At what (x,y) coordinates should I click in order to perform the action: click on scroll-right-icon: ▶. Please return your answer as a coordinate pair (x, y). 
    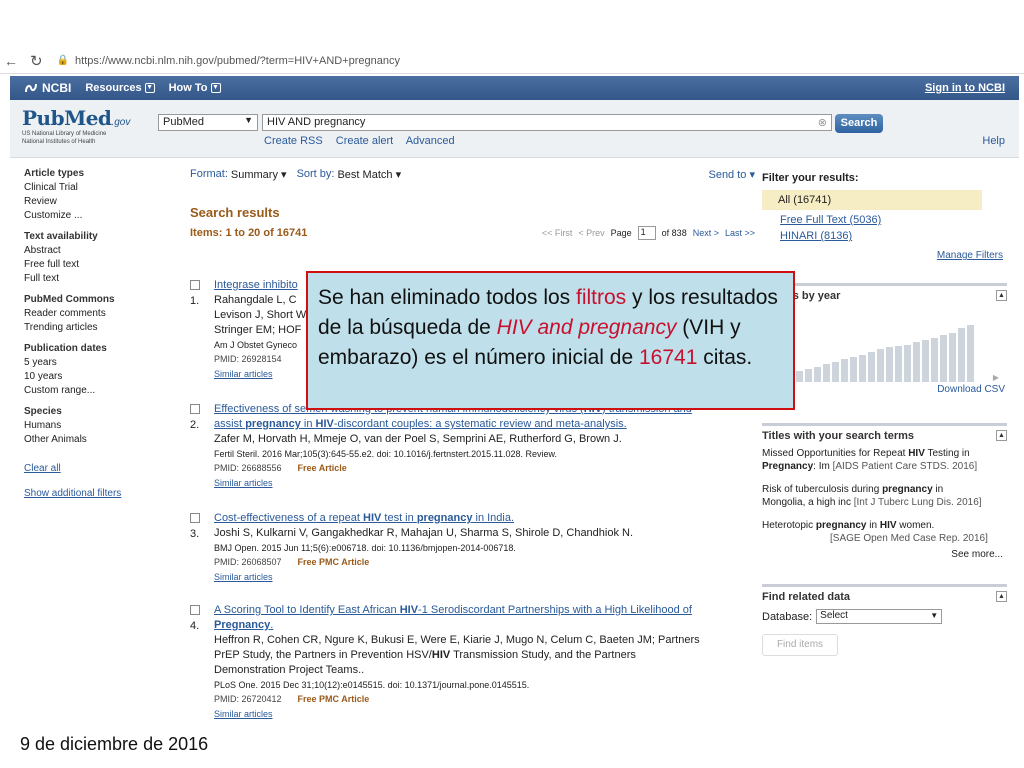
    Looking at the image, I should click on (996, 377).